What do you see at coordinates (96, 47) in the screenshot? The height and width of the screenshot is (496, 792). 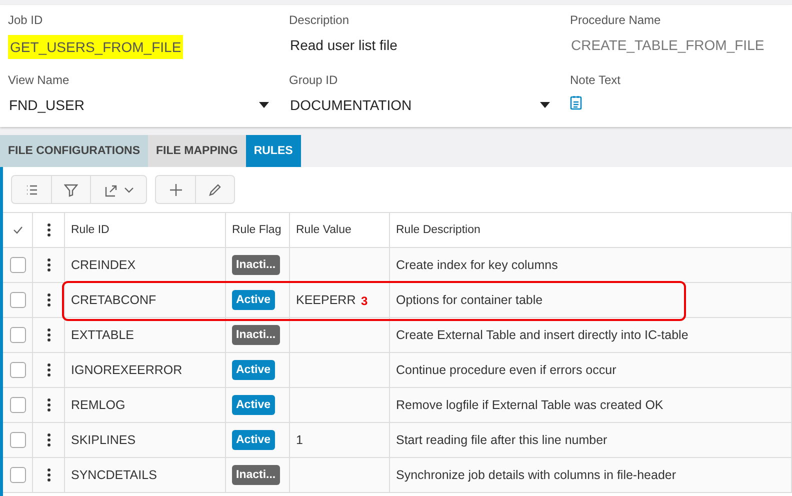 I see `text-field: GET_USERS_FROM_FILE` at bounding box center [96, 47].